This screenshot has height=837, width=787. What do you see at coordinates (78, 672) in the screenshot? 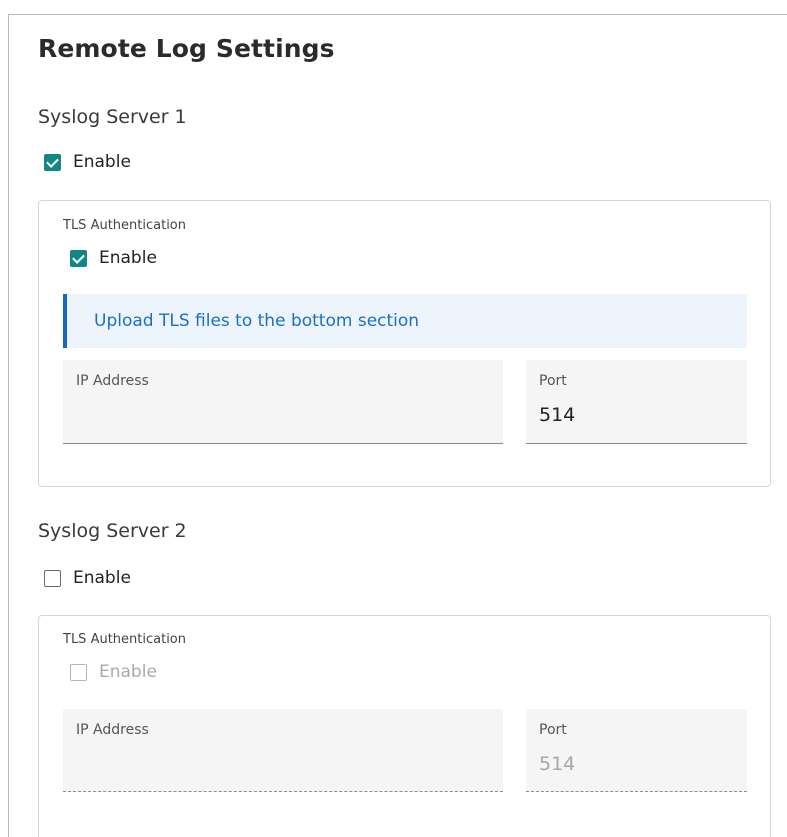
I see `checkbox-disabled-icon` at bounding box center [78, 672].